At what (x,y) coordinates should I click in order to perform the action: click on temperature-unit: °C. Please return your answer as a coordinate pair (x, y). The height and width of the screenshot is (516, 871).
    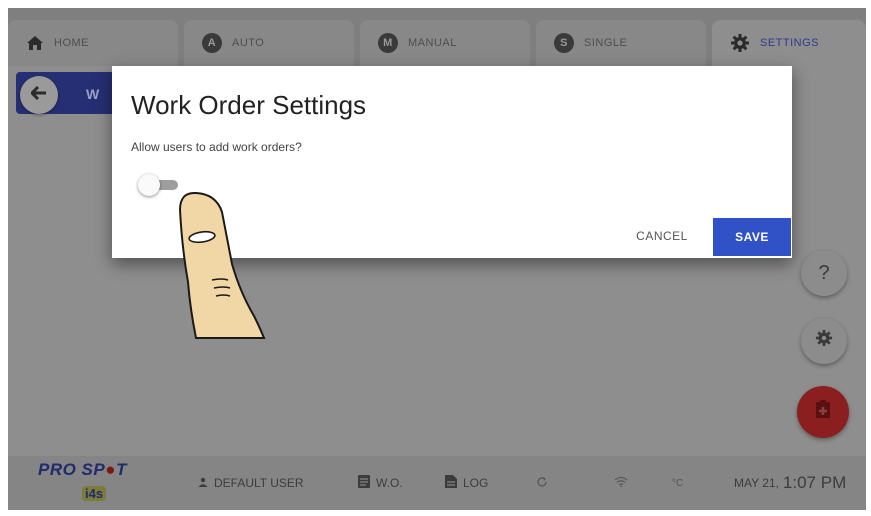
    Looking at the image, I should click on (677, 483).